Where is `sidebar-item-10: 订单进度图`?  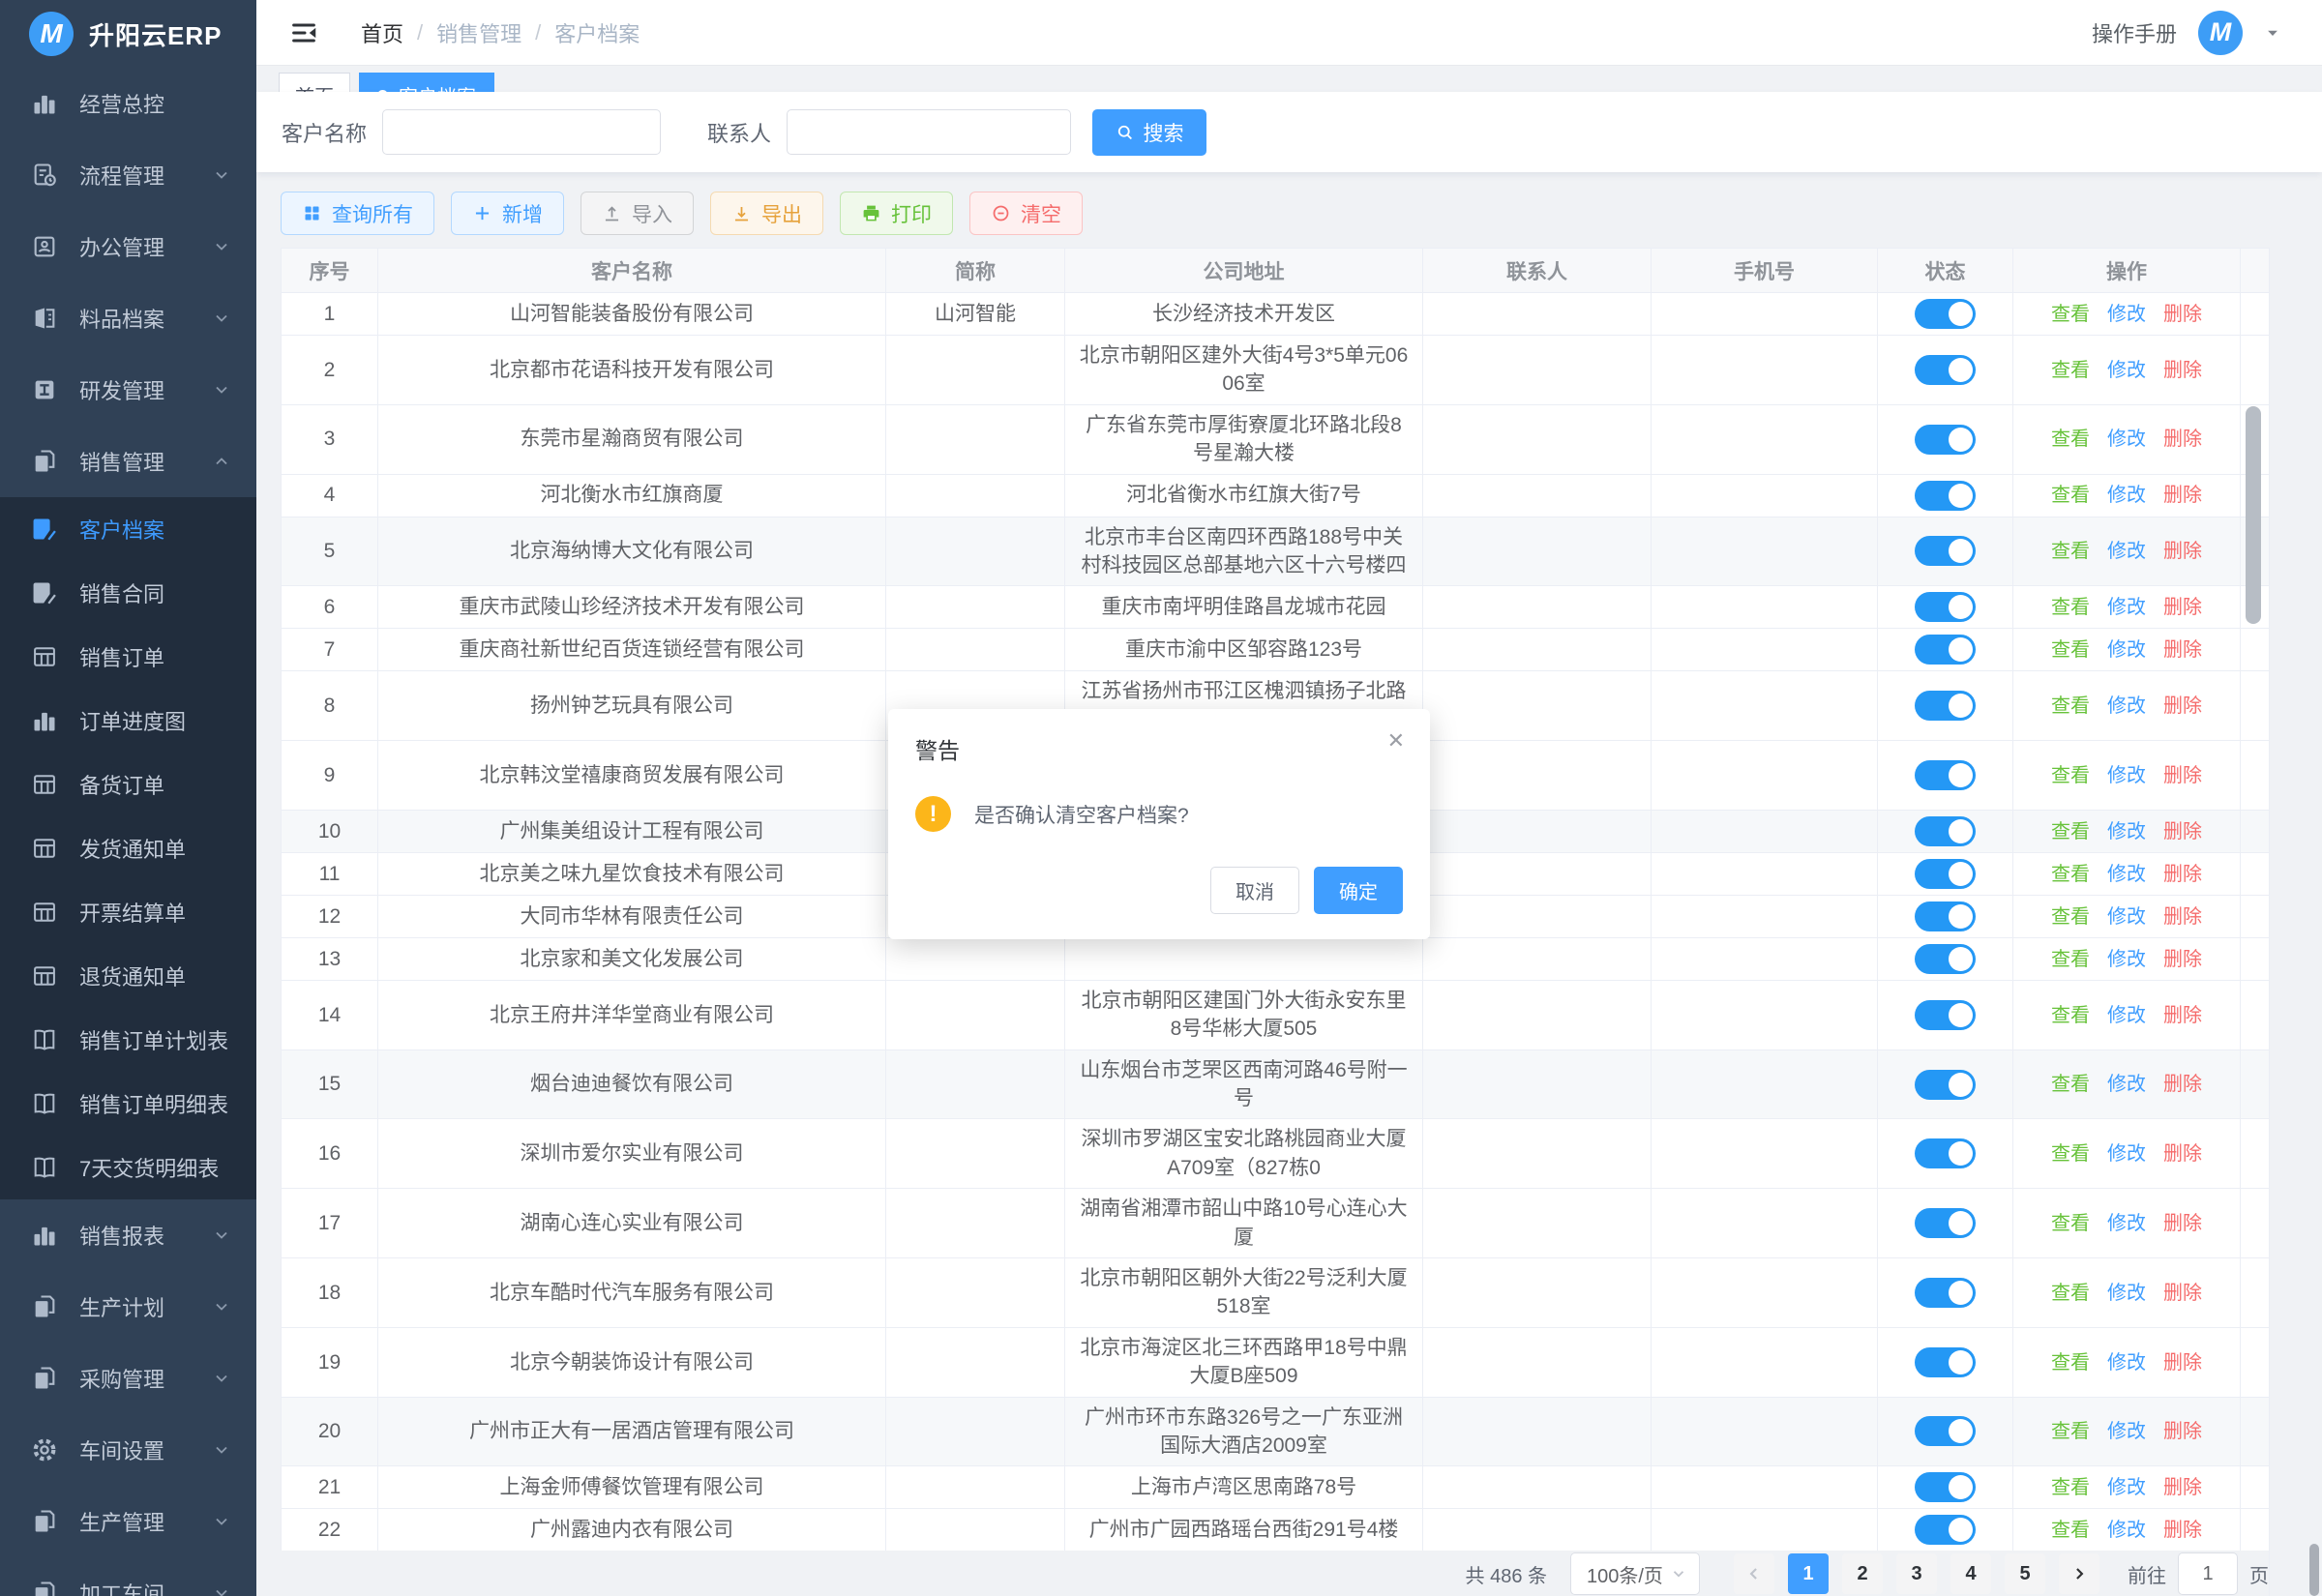 sidebar-item-10: 订单进度图 is located at coordinates (128, 721).